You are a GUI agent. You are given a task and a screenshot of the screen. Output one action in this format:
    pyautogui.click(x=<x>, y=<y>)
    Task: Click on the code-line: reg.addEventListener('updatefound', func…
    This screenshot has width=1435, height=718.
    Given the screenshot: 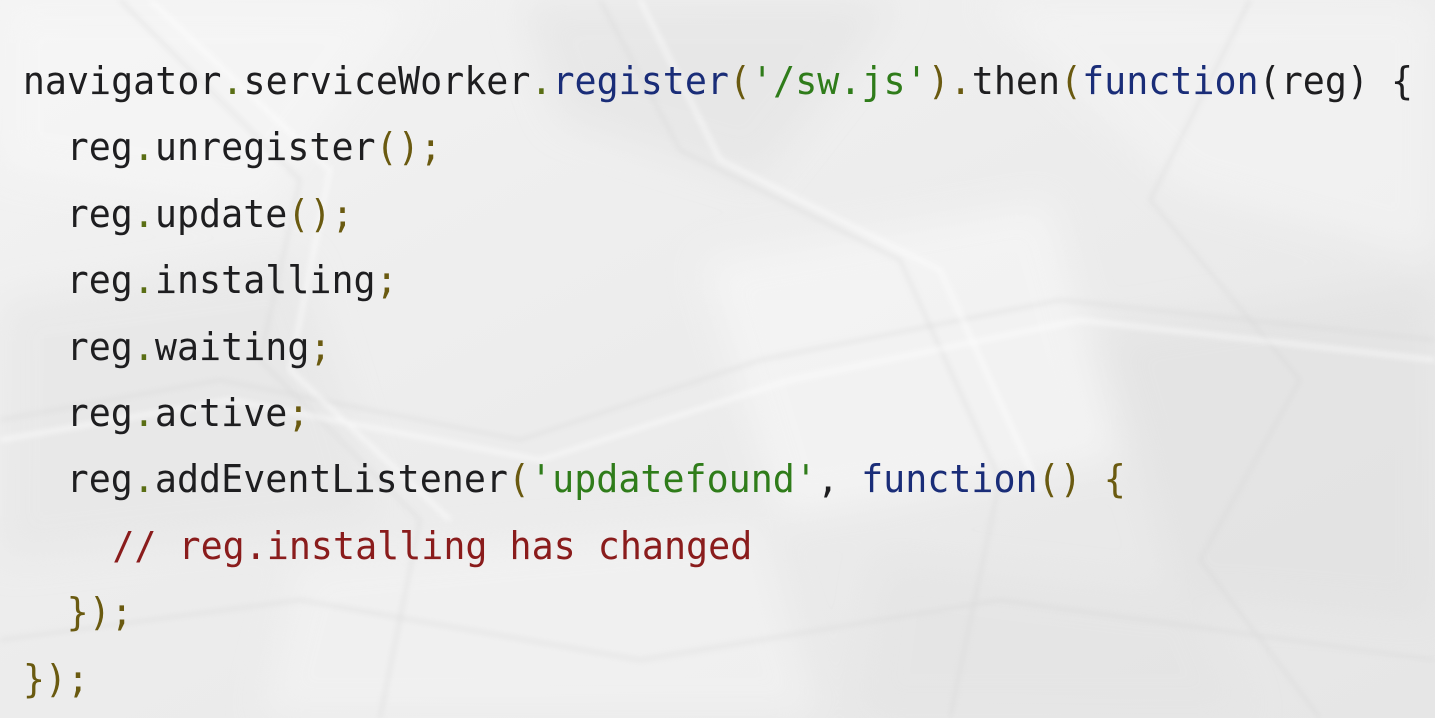 What is the action you would take?
    pyautogui.click(x=683, y=480)
    